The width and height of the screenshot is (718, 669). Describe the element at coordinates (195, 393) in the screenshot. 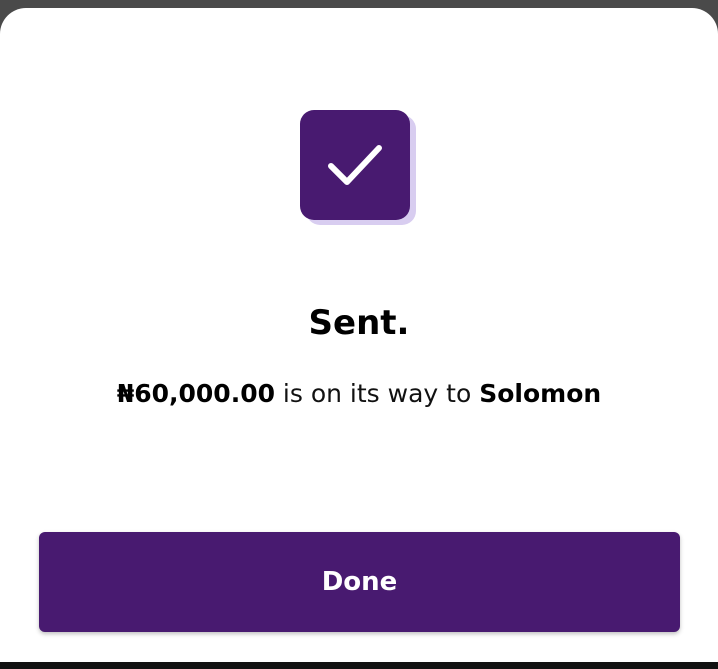

I see `transfer-amount: ₦60,000.00` at that location.